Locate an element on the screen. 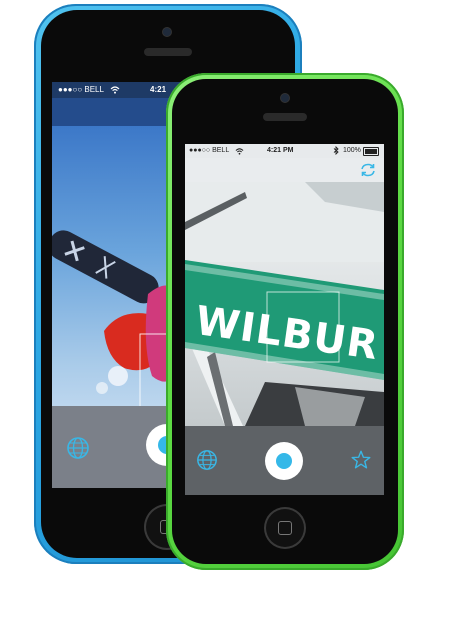 The height and width of the screenshot is (632, 449). status-bar: ●●●○○ BELL 4:21 PM 100% is located at coordinates (284, 151).